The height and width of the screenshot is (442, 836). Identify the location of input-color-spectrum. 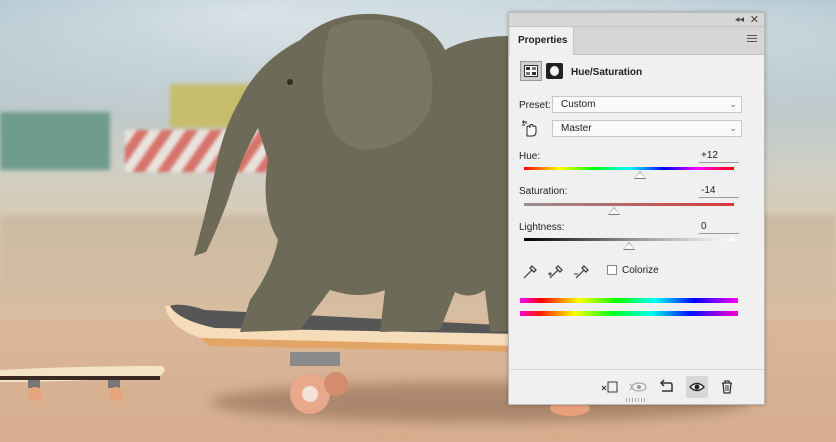
(629, 300).